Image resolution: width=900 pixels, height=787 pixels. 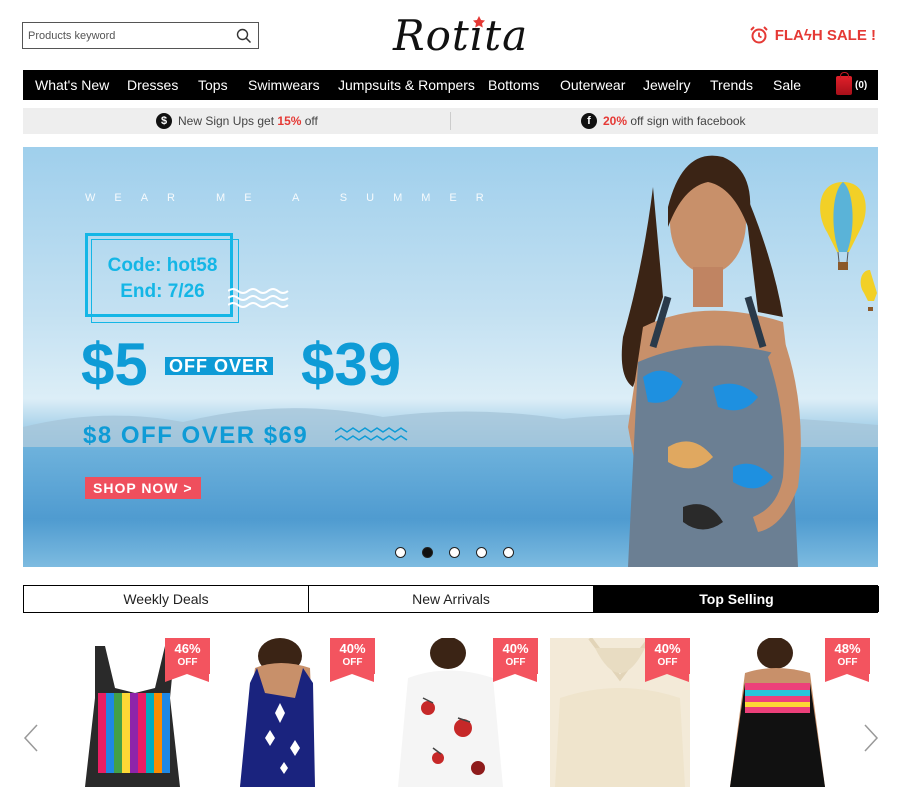 What do you see at coordinates (162, 265) in the screenshot?
I see `promo-code-line: Code: hot58` at bounding box center [162, 265].